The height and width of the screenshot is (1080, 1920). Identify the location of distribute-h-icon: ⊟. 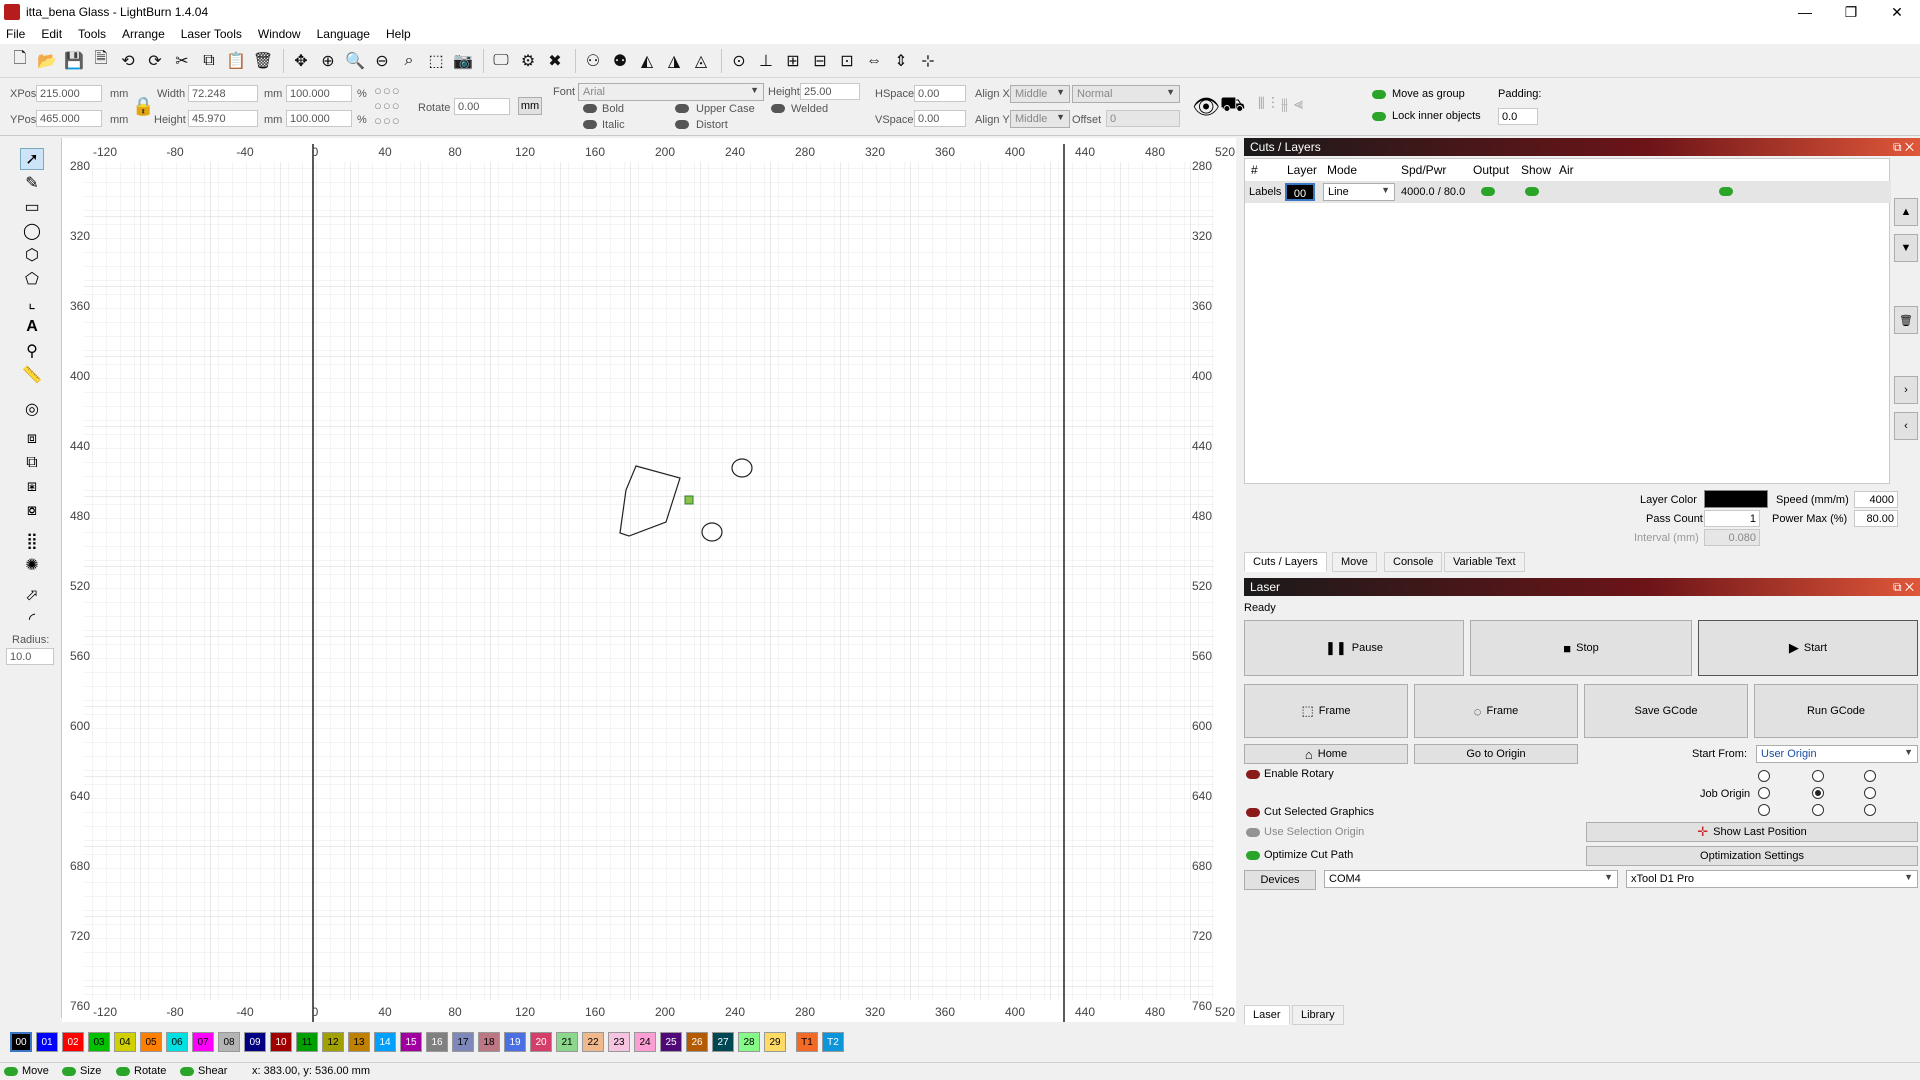
(820, 61).